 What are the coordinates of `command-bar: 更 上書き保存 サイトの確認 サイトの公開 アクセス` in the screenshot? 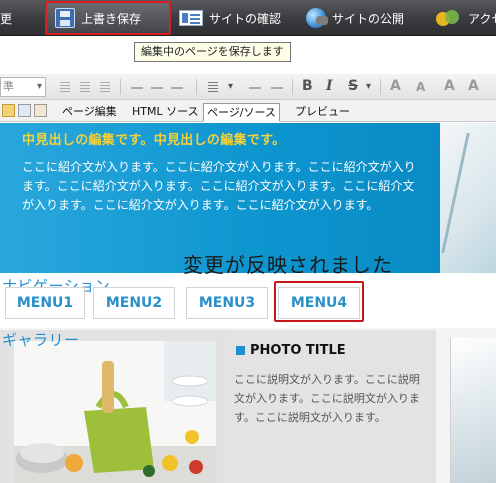 It's located at (248, 18).